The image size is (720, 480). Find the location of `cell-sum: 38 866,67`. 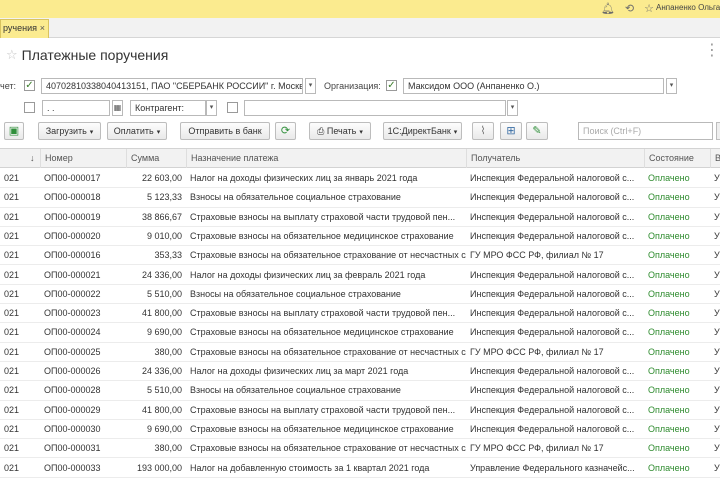

cell-sum: 38 866,67 is located at coordinates (161, 216).